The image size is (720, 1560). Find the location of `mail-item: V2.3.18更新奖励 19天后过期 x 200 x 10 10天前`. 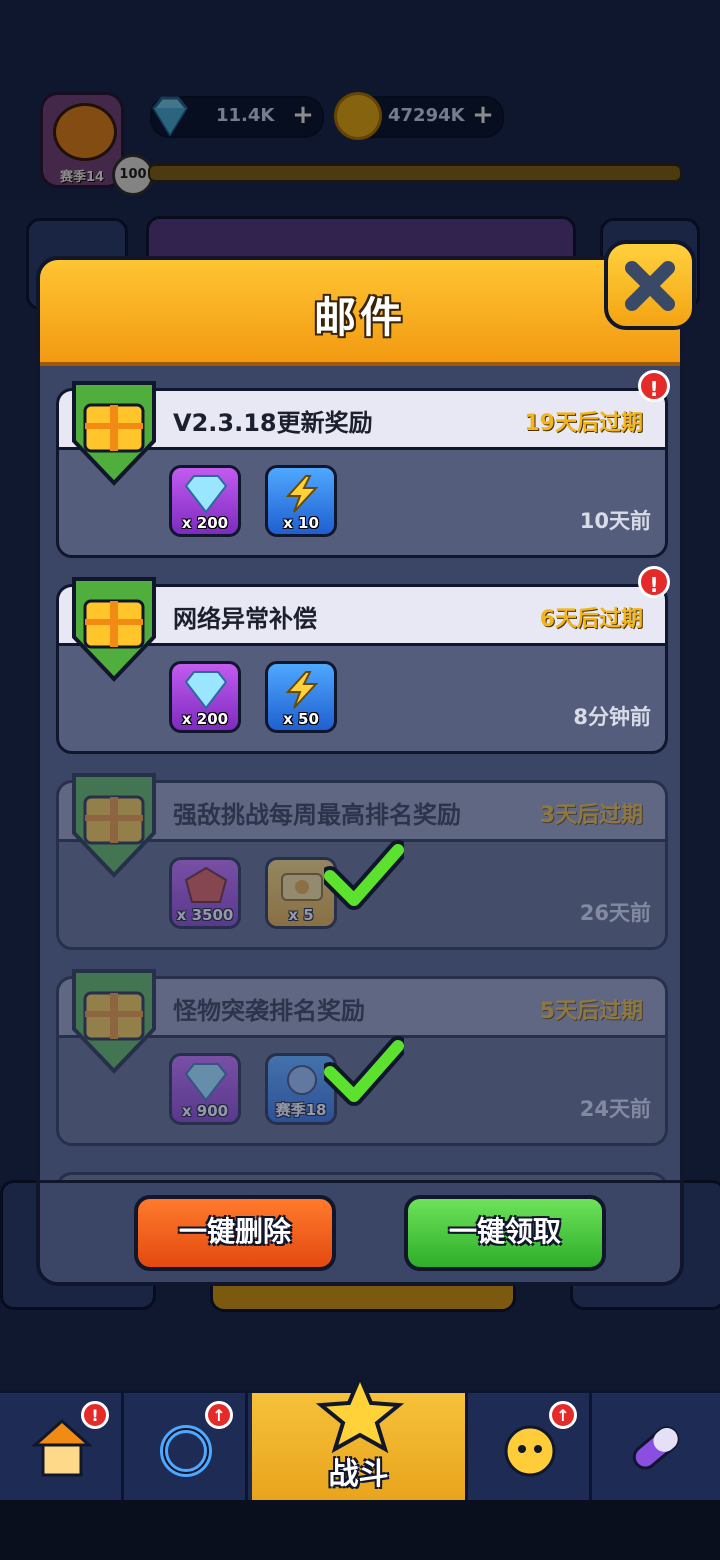

mail-item: V2.3.18更新奖励 19天后过期 x 200 x 10 10天前 is located at coordinates (362, 469).